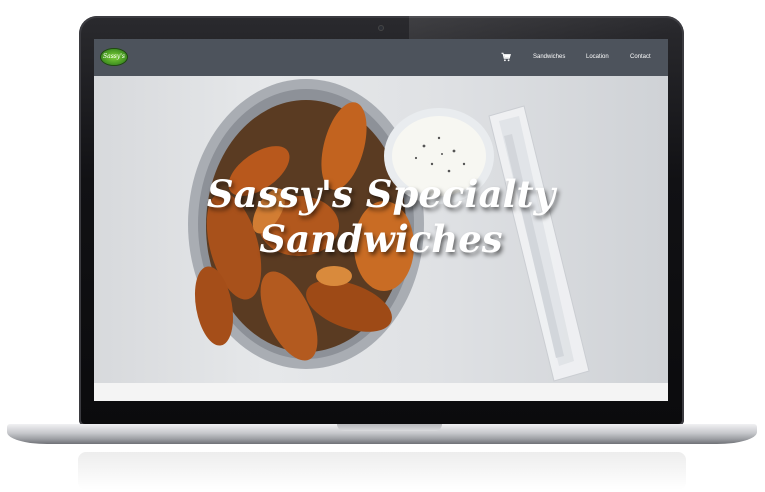 The image size is (765, 492). I want to click on nav-link-contact: Contact, so click(640, 57).